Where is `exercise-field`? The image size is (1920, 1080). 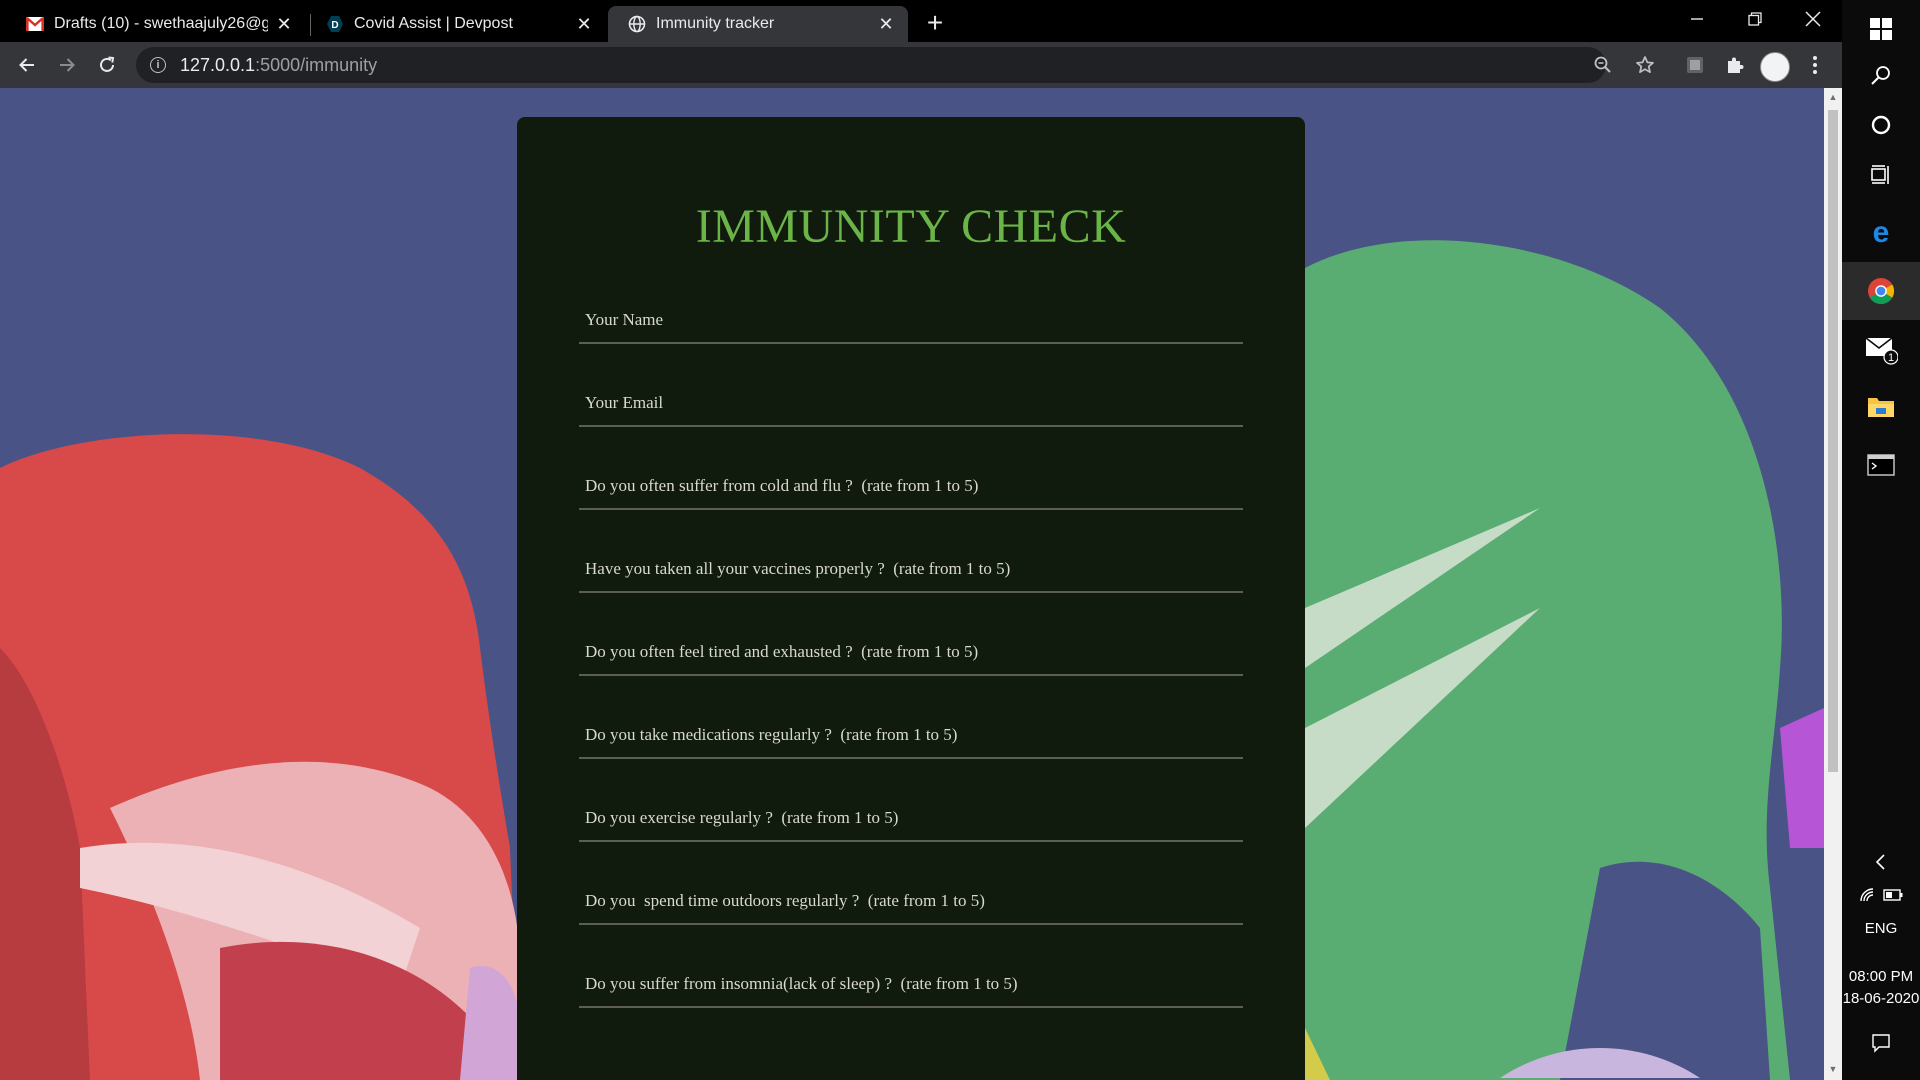 exercise-field is located at coordinates (911, 801).